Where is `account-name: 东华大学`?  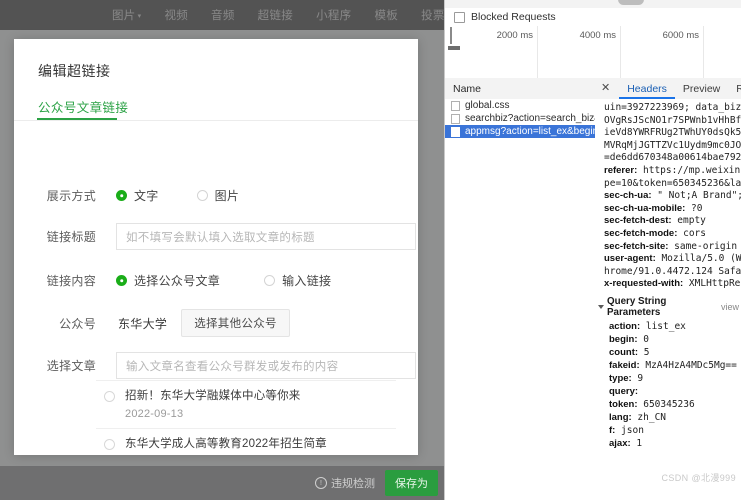 account-name: 东华大学 is located at coordinates (143, 323).